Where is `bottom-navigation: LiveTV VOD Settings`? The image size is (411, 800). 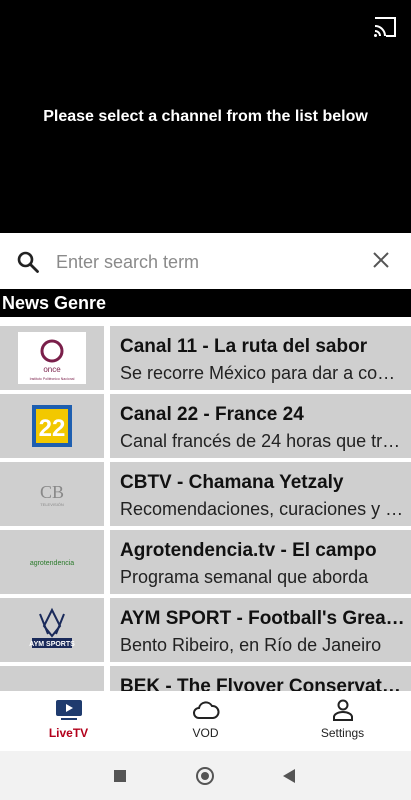
bottom-navigation: LiveTV VOD Settings is located at coordinates (205, 721).